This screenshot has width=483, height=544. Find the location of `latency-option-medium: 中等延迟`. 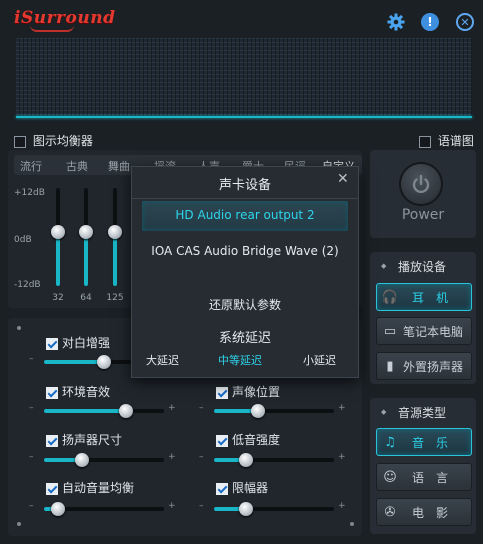

latency-option-medium: 中等延迟 is located at coordinates (240, 360).